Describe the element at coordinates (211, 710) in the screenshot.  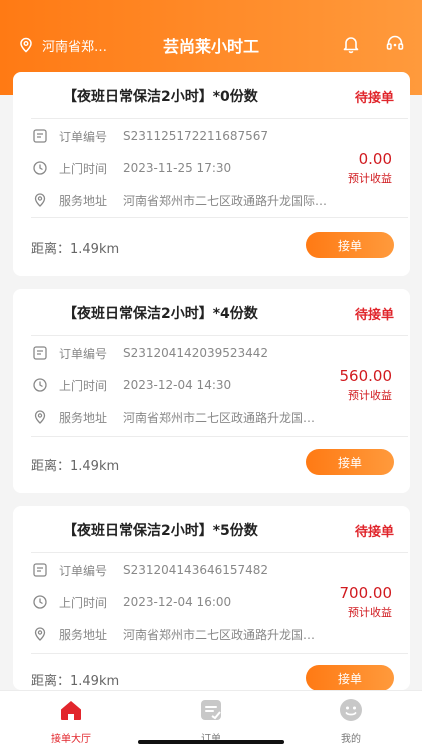
I see `order-icon` at that location.